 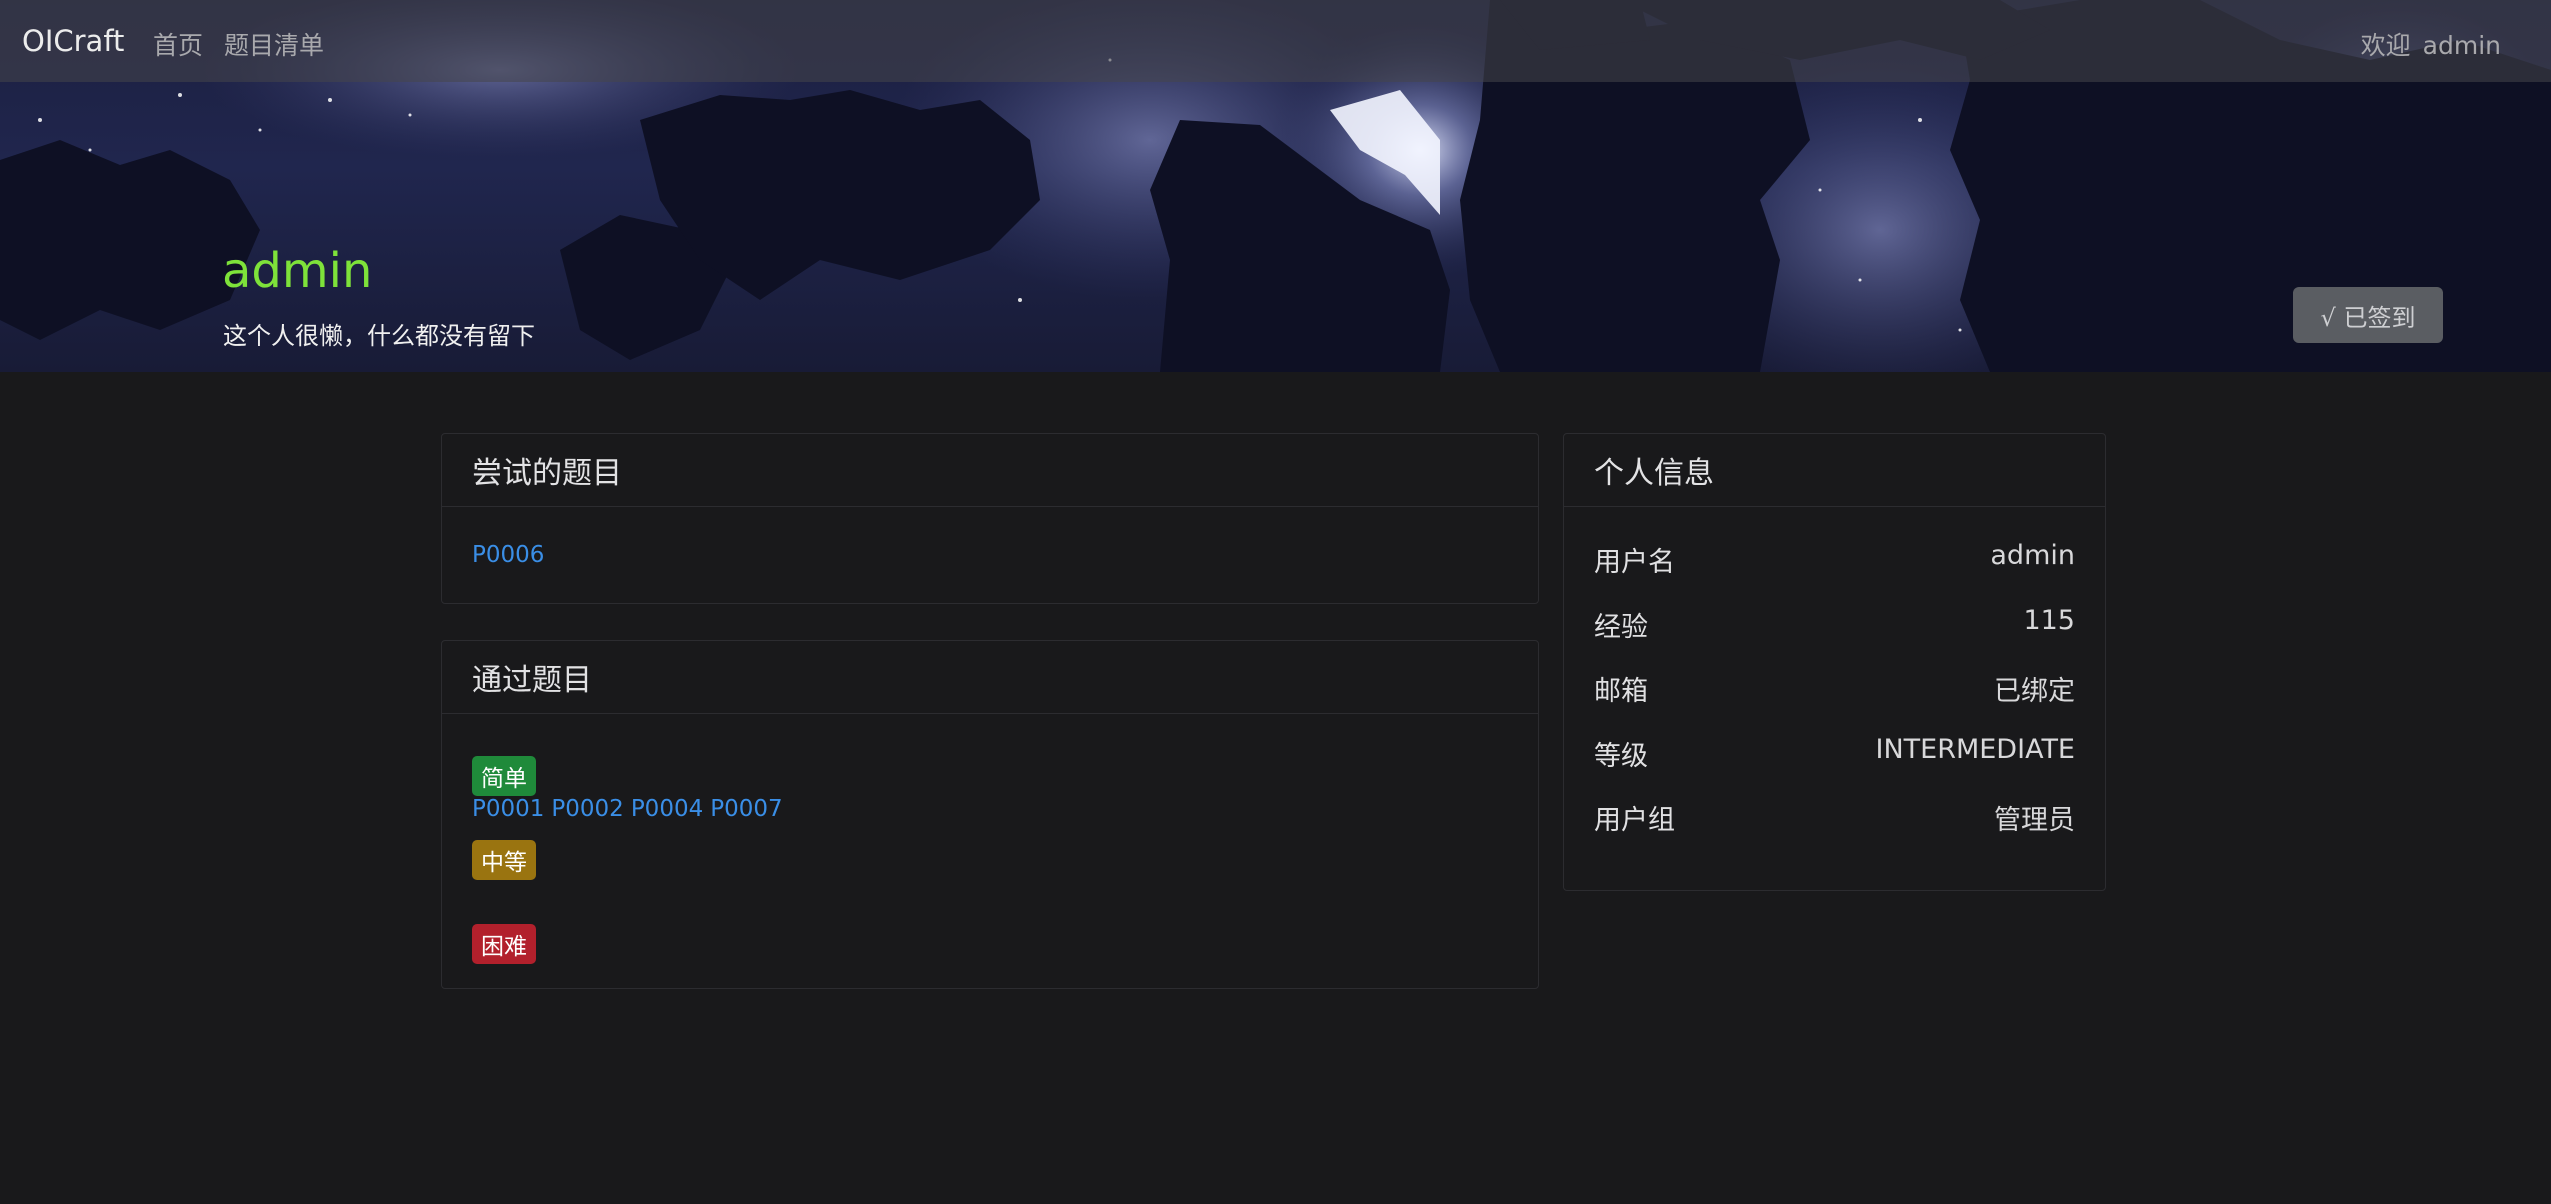 I want to click on info-row-user-group: 用户组 管理员, so click(x=1834, y=817).